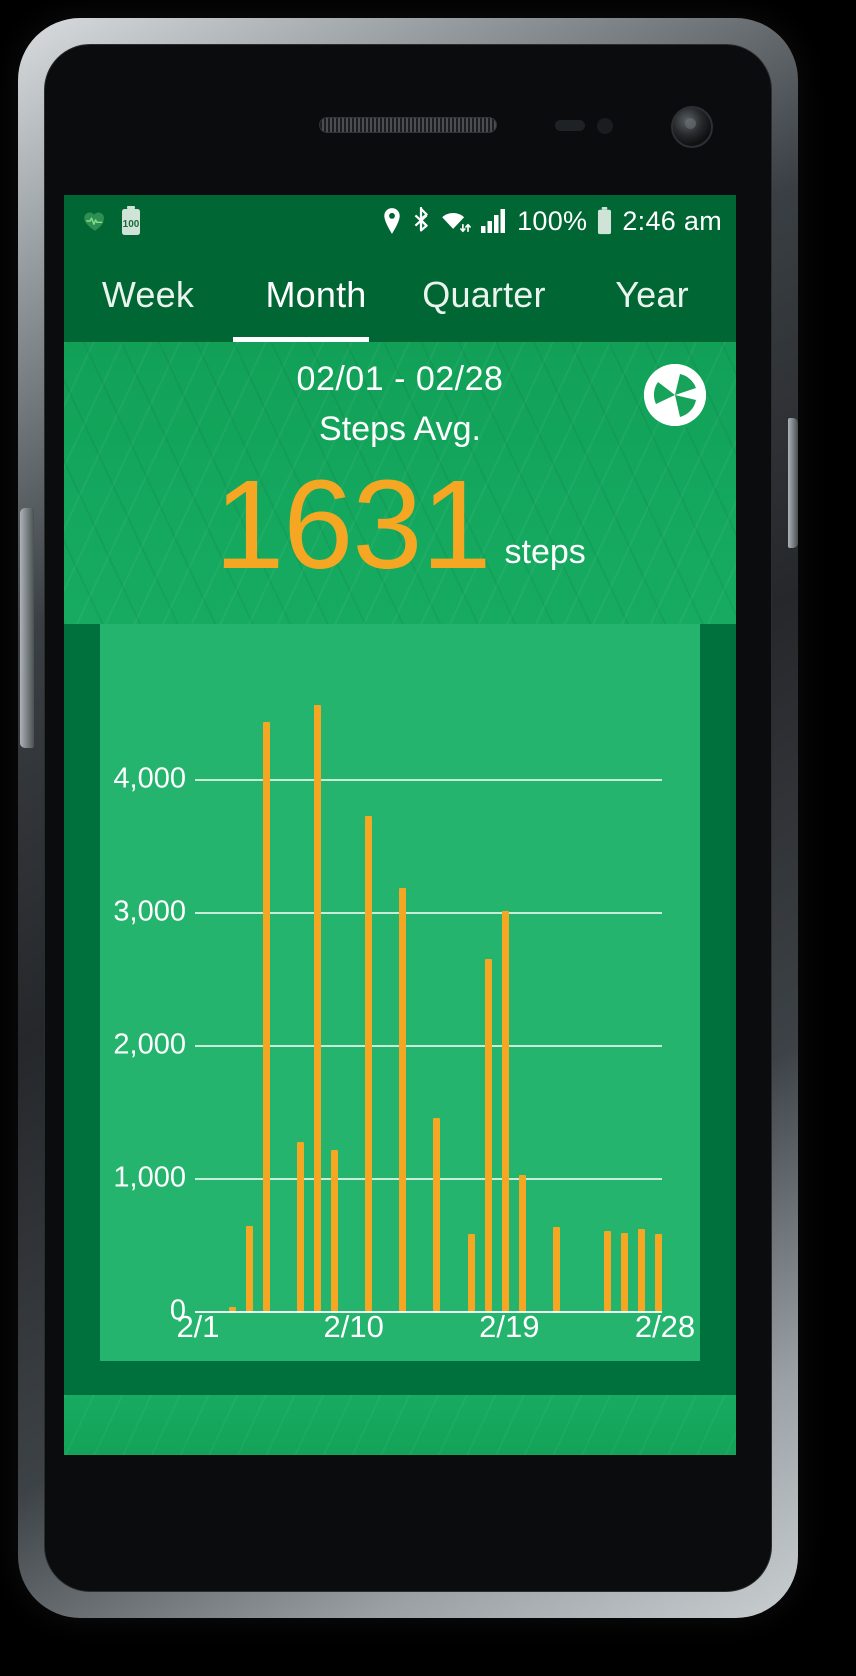 This screenshot has height=1676, width=856. Describe the element at coordinates (353, 1326) in the screenshot. I see `xtick-2-10: 2/10` at that location.